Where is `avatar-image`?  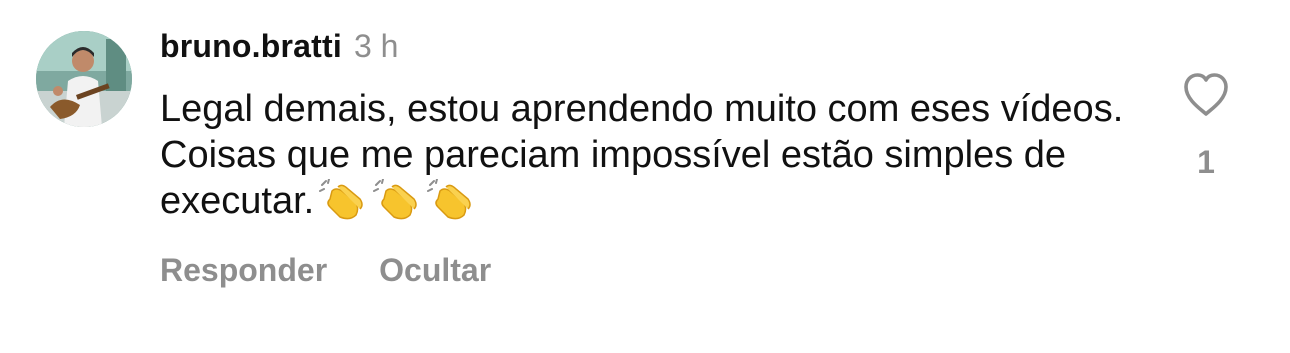 avatar-image is located at coordinates (84, 79).